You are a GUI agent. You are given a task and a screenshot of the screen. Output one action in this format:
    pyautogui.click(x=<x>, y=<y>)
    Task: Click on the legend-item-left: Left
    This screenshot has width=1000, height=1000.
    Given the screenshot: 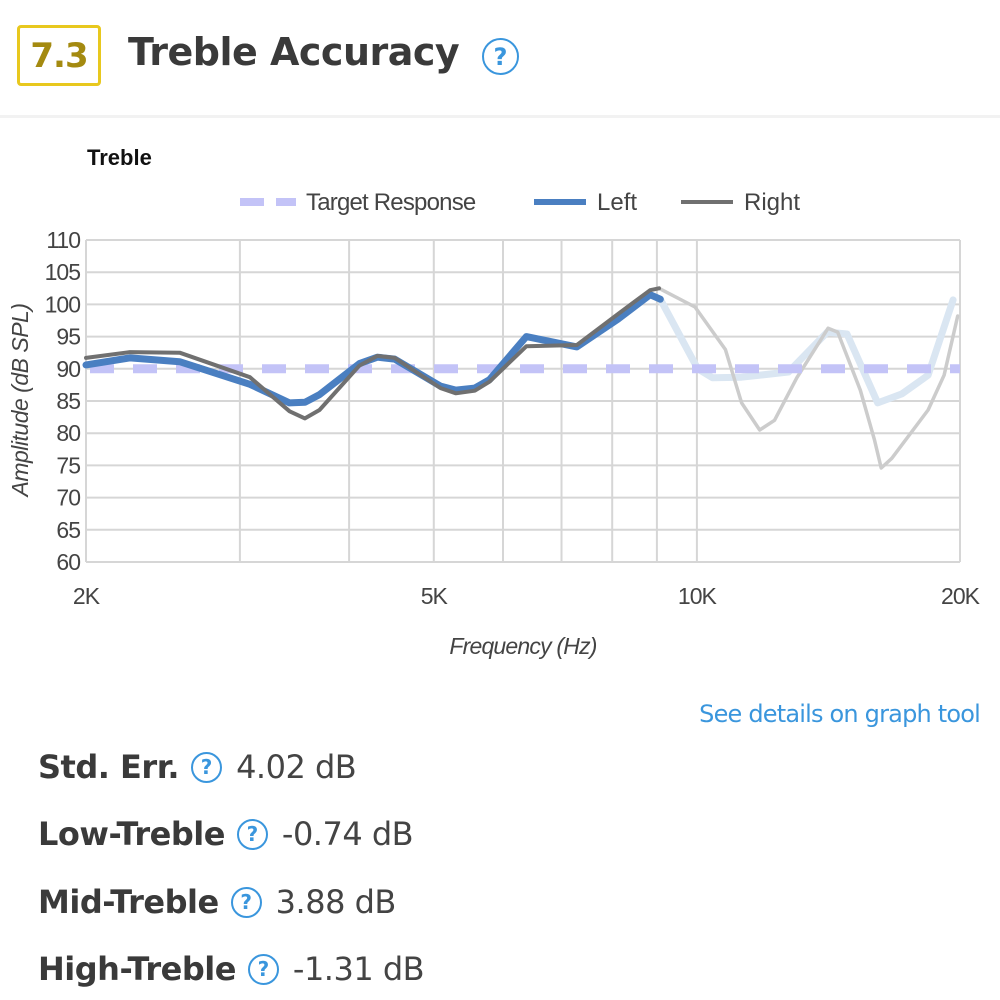 What is the action you would take?
    pyautogui.click(x=585, y=202)
    